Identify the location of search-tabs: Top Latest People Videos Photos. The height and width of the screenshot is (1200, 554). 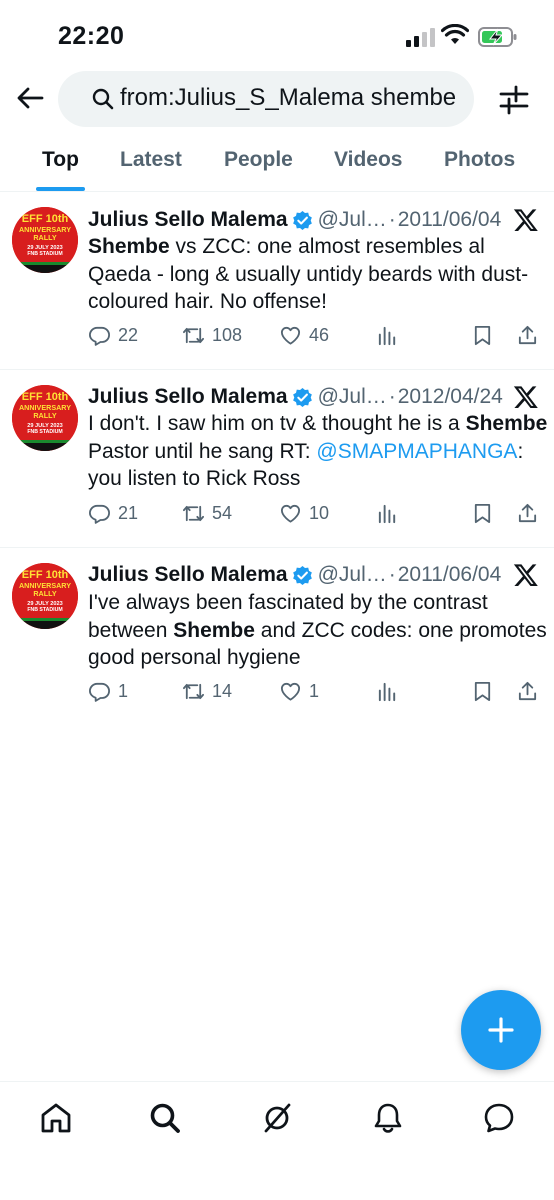
(277, 162).